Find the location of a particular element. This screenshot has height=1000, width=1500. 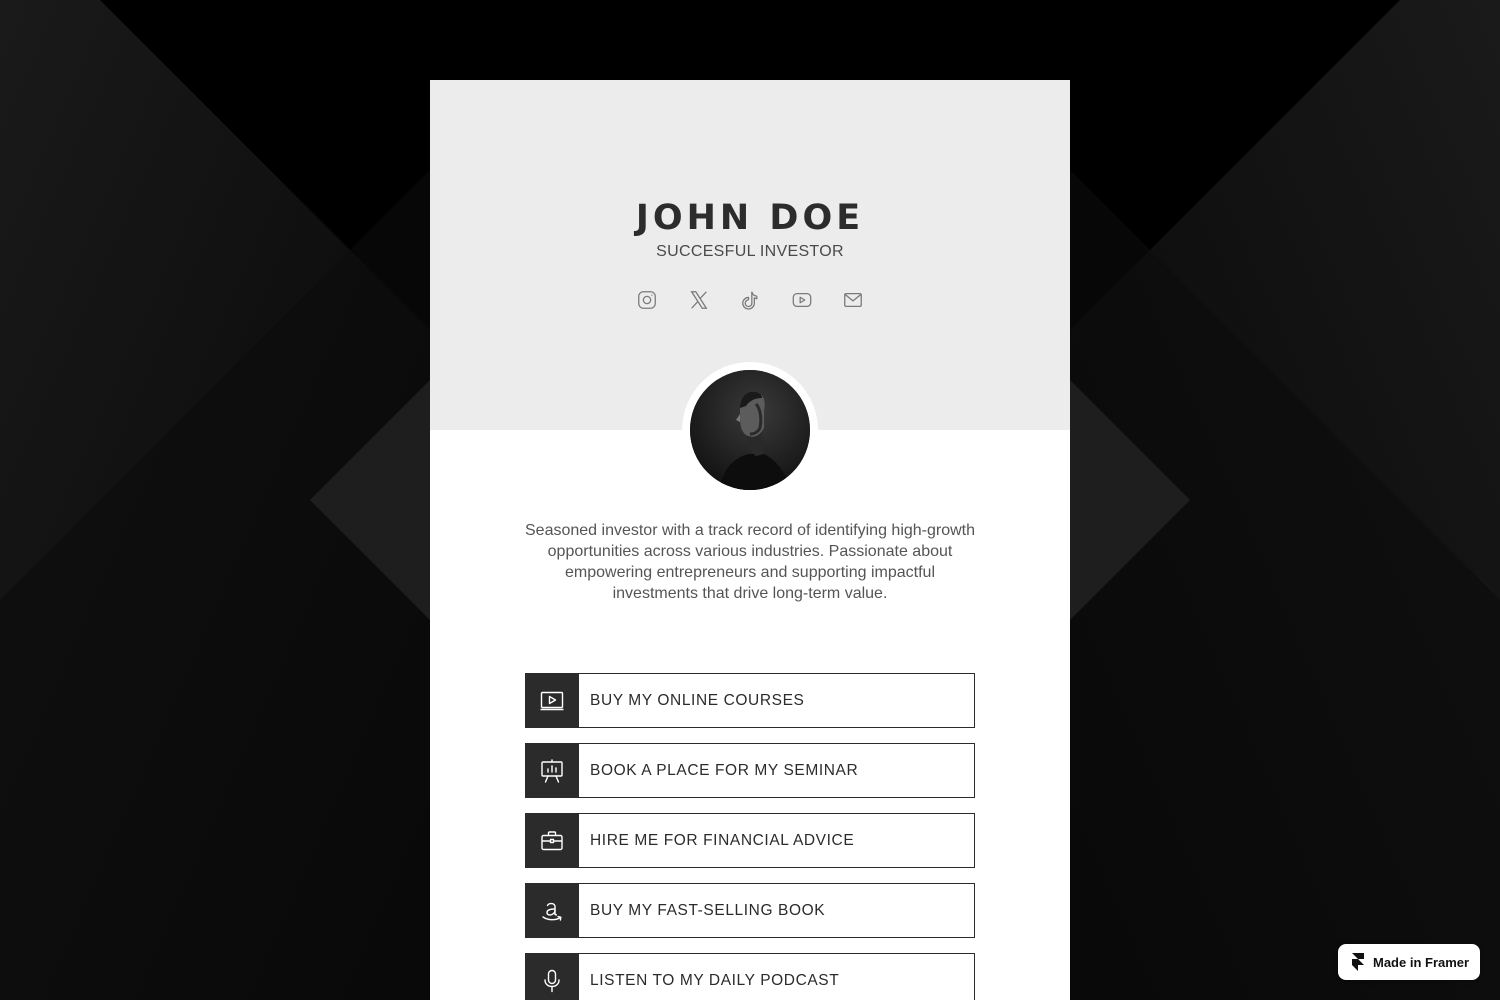

link-book-button: BUY MY FAST-SELLING BOOK is located at coordinates (750, 910).